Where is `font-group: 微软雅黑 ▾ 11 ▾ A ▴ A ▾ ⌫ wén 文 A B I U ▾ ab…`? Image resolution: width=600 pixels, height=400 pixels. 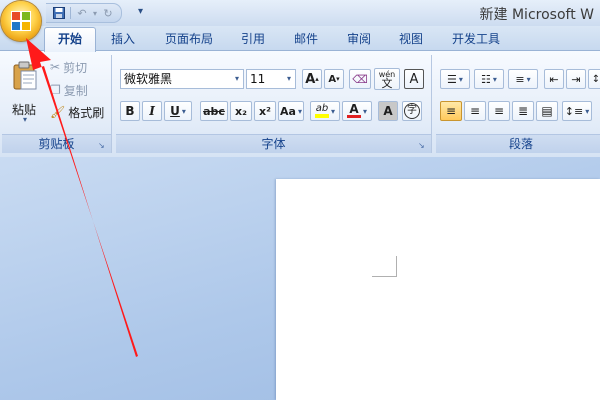
font-group: 微软雅黑 ▾ 11 ▾ A ▴ A ▾ ⌫ wén 文 A B I U ▾ ab… is located at coordinates (274, 104).